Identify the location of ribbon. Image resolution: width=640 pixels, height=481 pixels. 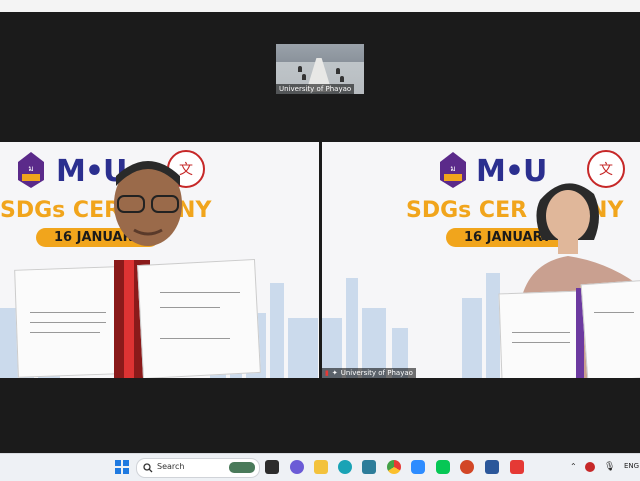
(129, 319).